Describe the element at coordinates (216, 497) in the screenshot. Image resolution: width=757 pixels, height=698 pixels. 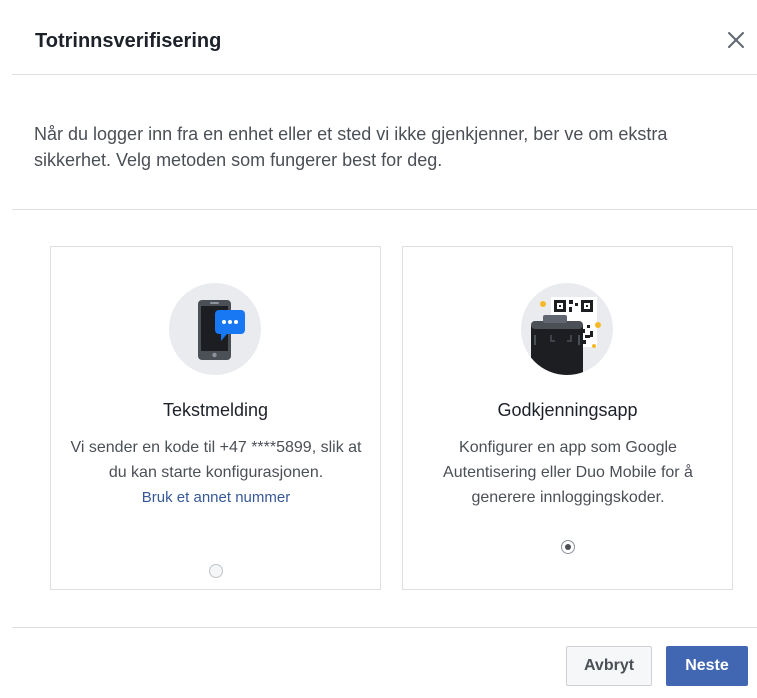
I see `use-another-number-link: Bruk et annet nummer` at that location.